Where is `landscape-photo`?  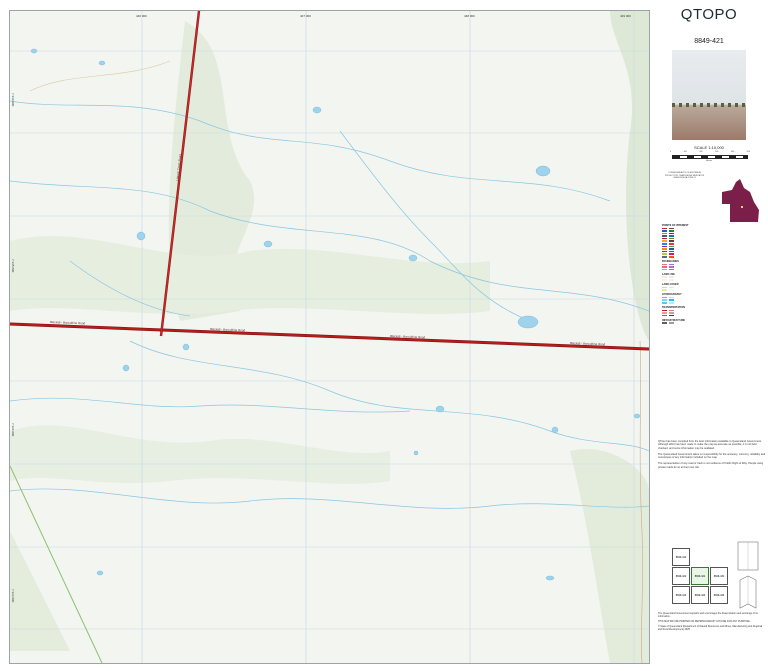 landscape-photo is located at coordinates (709, 95).